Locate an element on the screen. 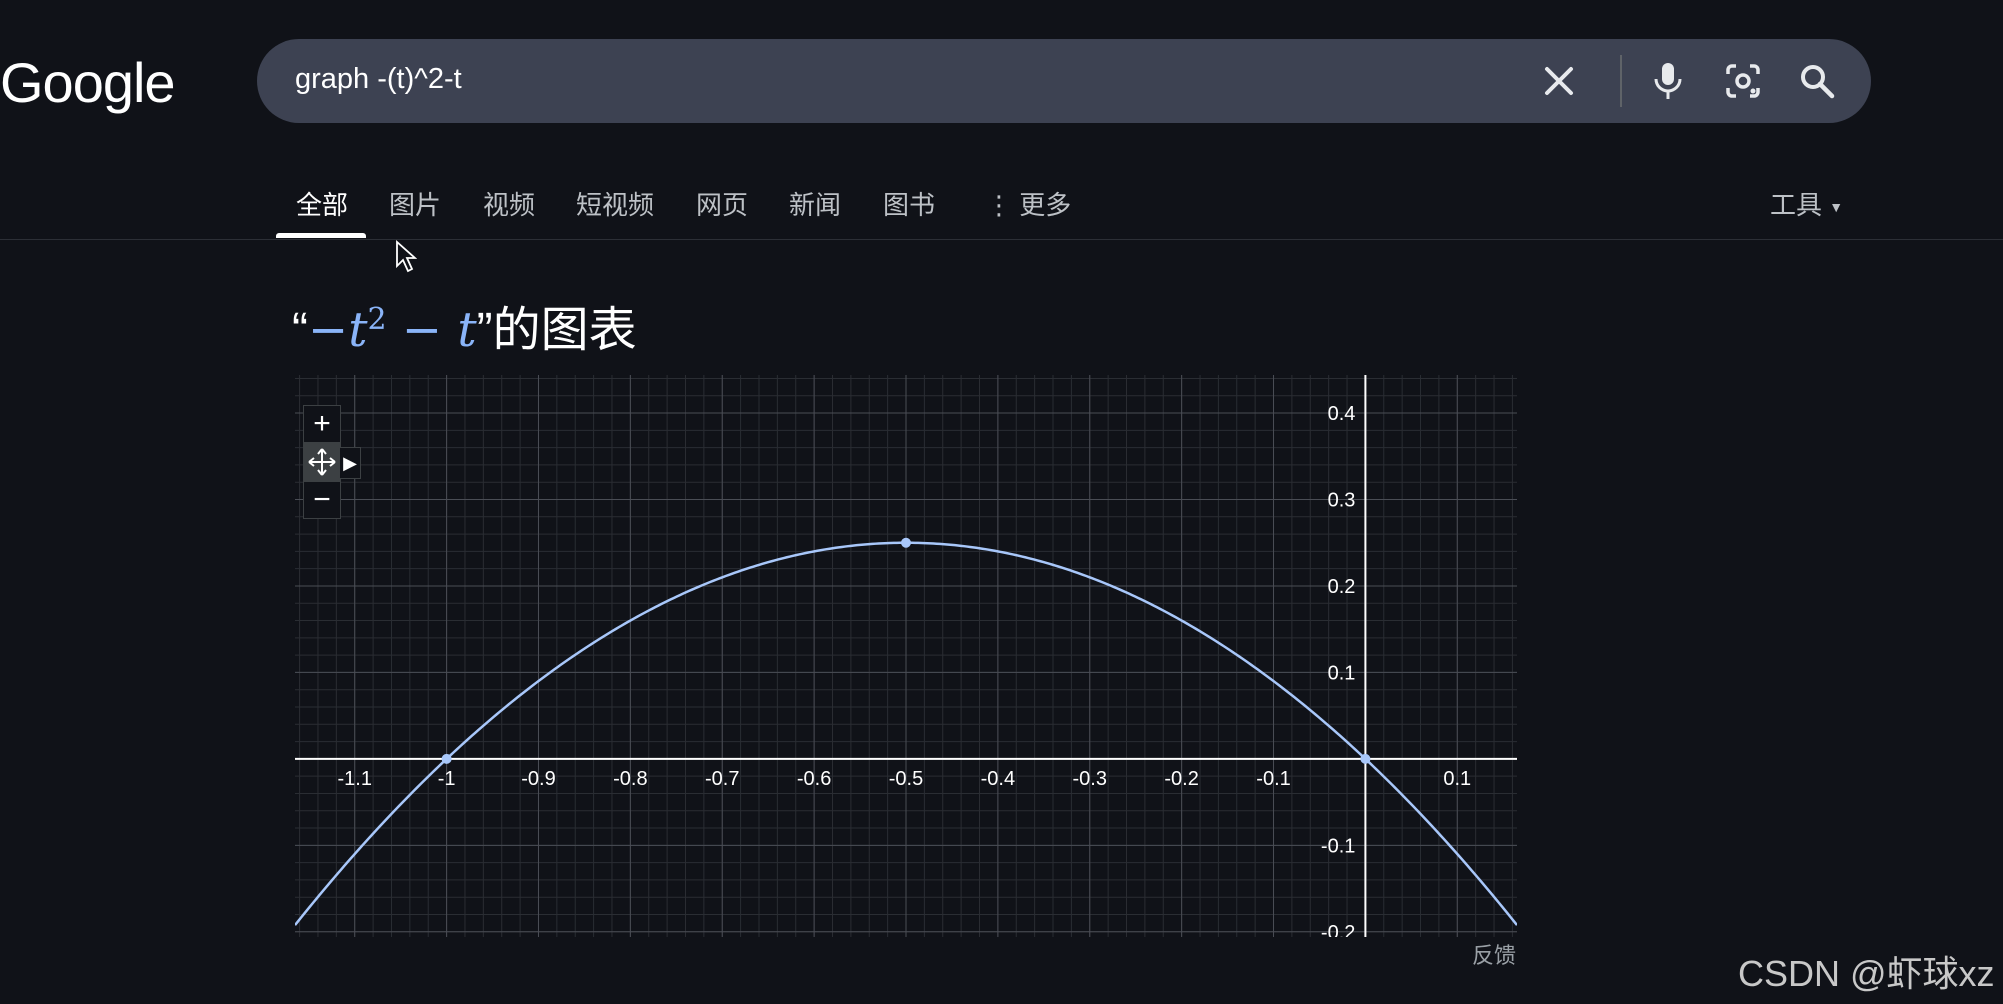 This screenshot has width=2003, height=1004. y-tick-label: -0.2 is located at coordinates (1338, 929).